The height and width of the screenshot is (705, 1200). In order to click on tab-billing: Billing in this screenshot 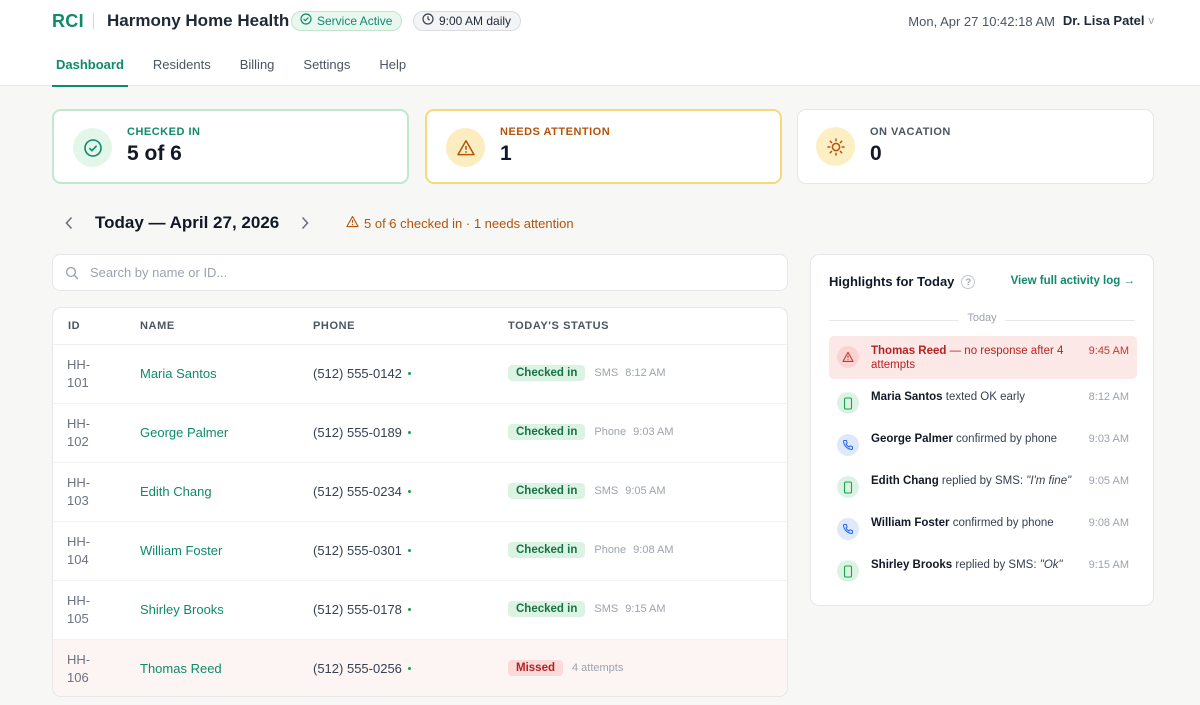, I will do `click(257, 69)`.